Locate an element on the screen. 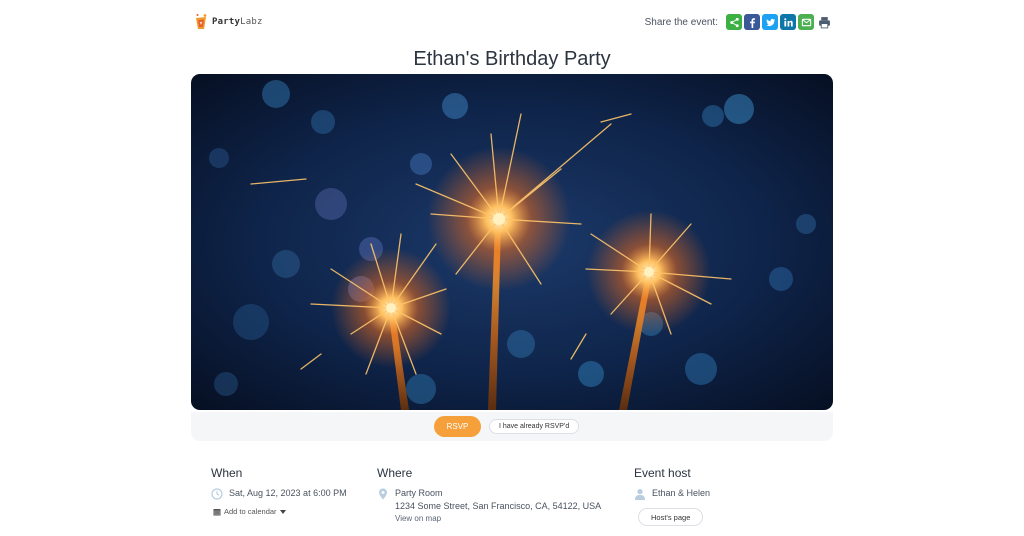  clock-icon is located at coordinates (217, 494).